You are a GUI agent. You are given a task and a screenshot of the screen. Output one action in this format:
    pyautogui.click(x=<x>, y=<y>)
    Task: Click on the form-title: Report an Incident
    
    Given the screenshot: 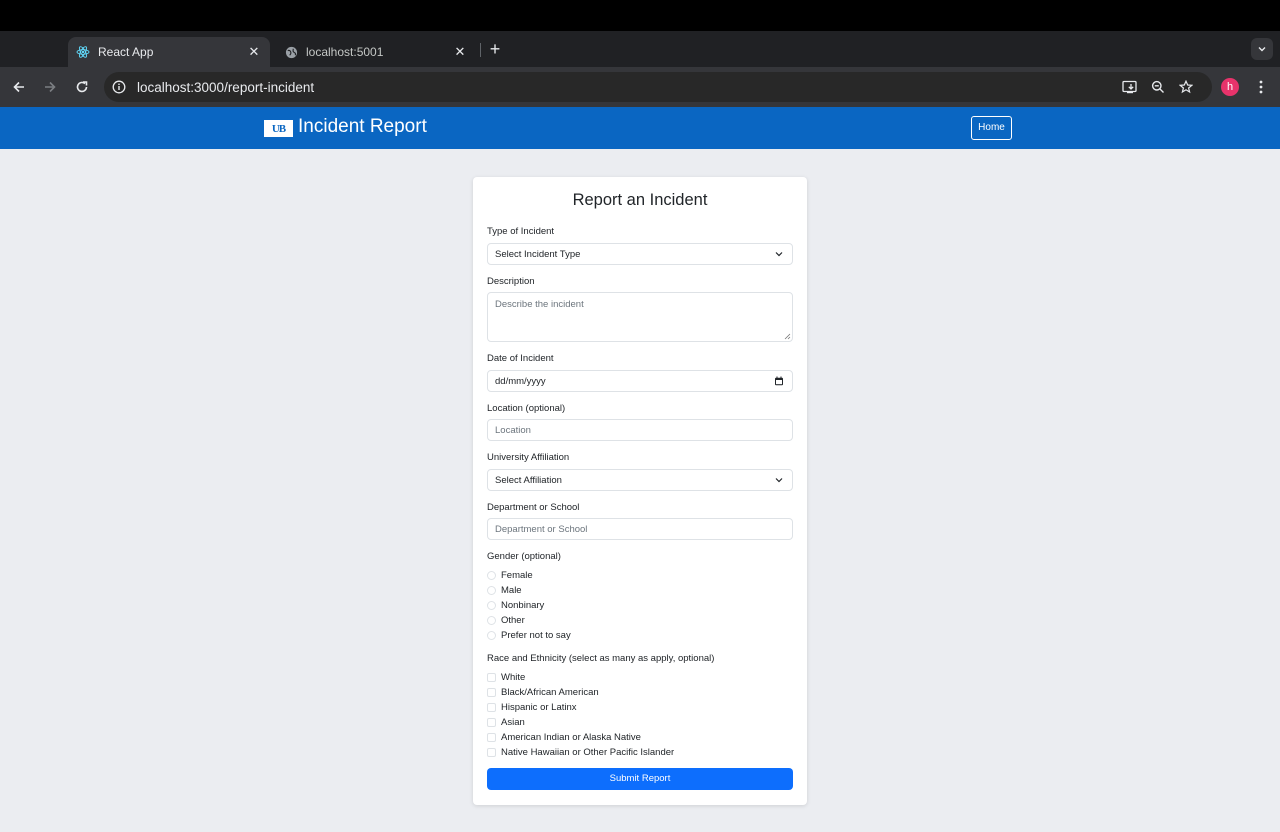 What is the action you would take?
    pyautogui.click(x=640, y=200)
    